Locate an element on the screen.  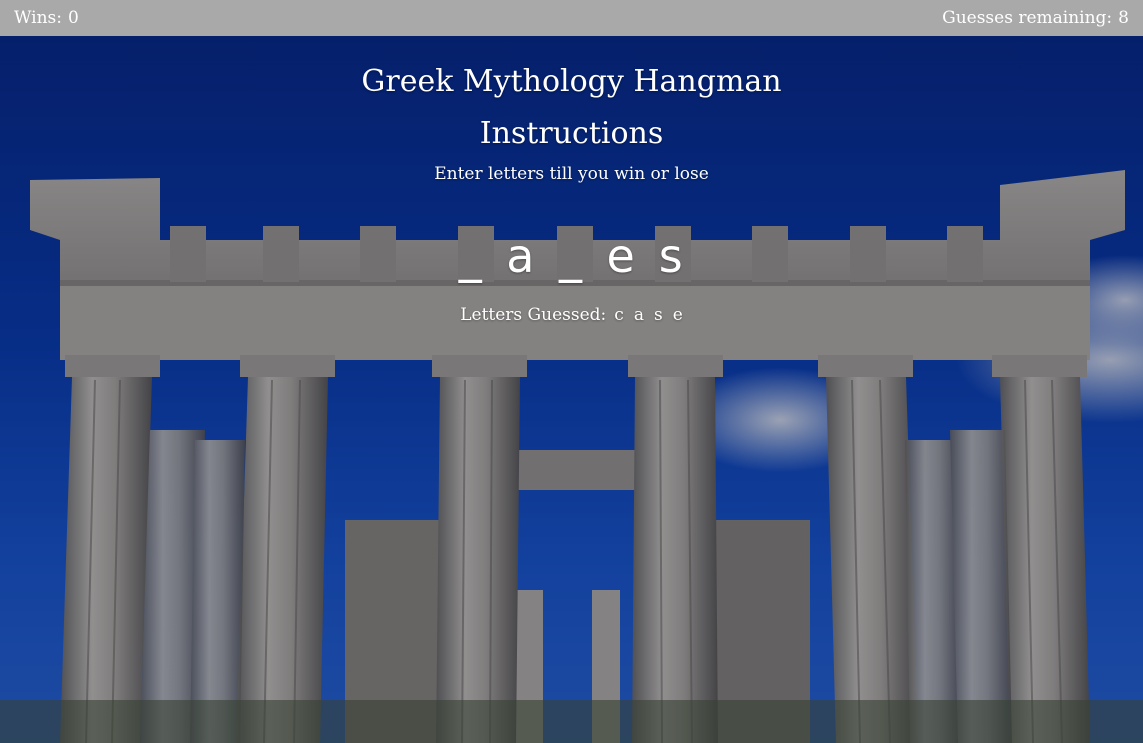
guessed-letter: s is located at coordinates (658, 315).